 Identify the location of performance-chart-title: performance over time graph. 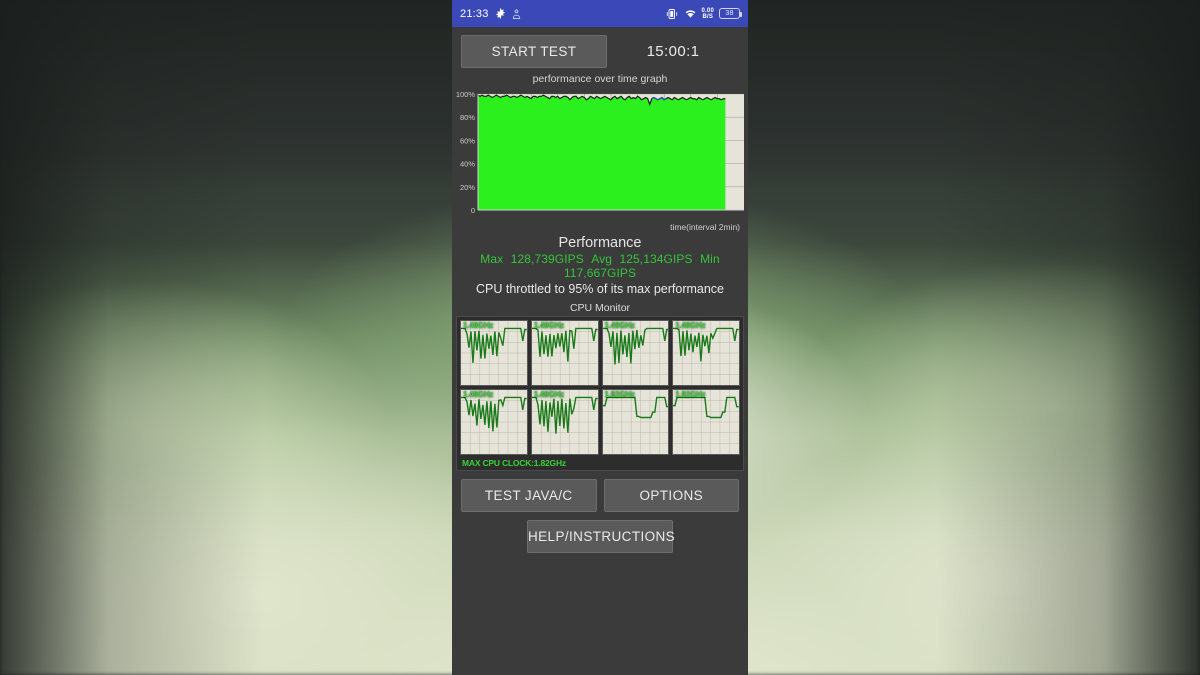
(600, 79).